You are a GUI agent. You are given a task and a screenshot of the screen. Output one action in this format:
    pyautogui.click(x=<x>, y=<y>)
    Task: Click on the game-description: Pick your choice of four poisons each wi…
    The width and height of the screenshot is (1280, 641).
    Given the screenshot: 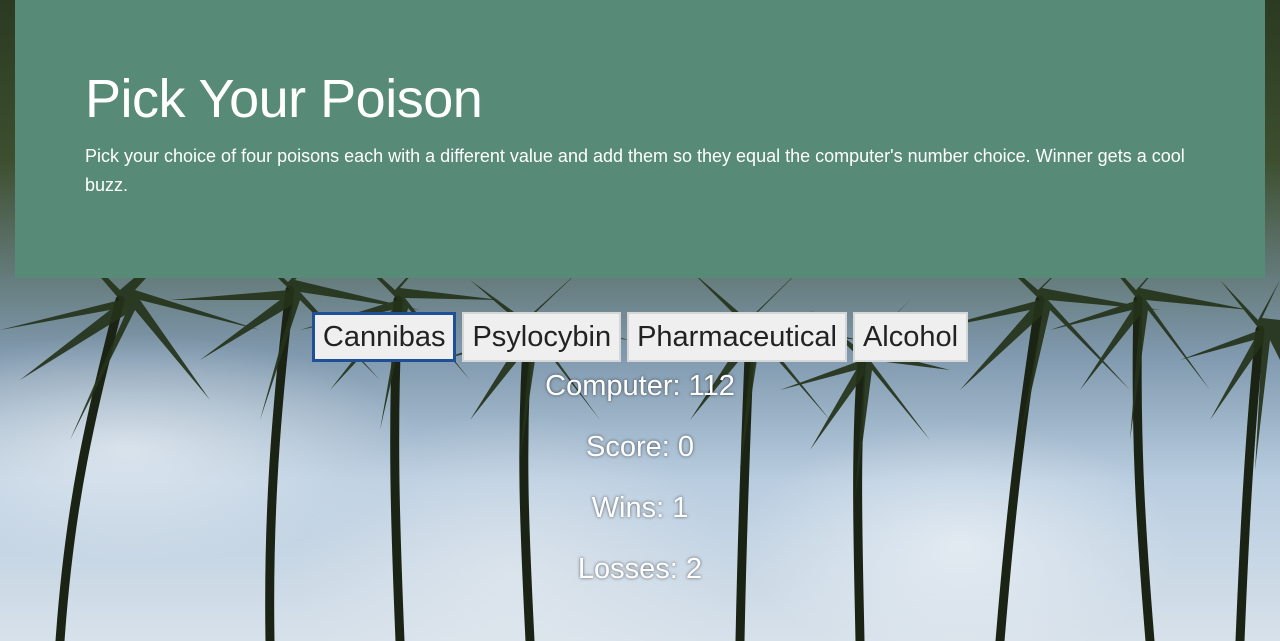 What is the action you would take?
    pyautogui.click(x=635, y=170)
    